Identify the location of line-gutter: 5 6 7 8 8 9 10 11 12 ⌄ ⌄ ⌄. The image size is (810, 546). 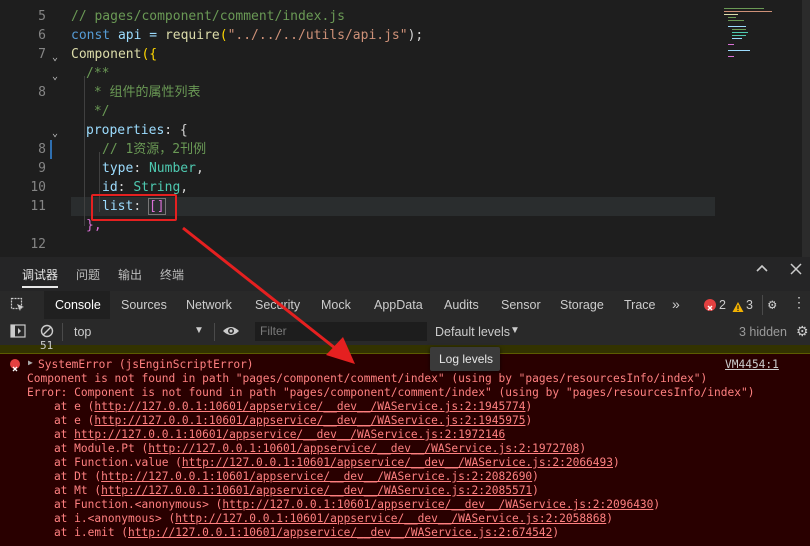
(33, 128).